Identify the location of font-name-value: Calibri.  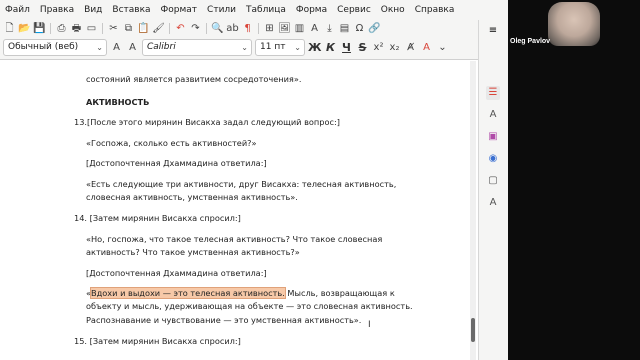
(161, 47).